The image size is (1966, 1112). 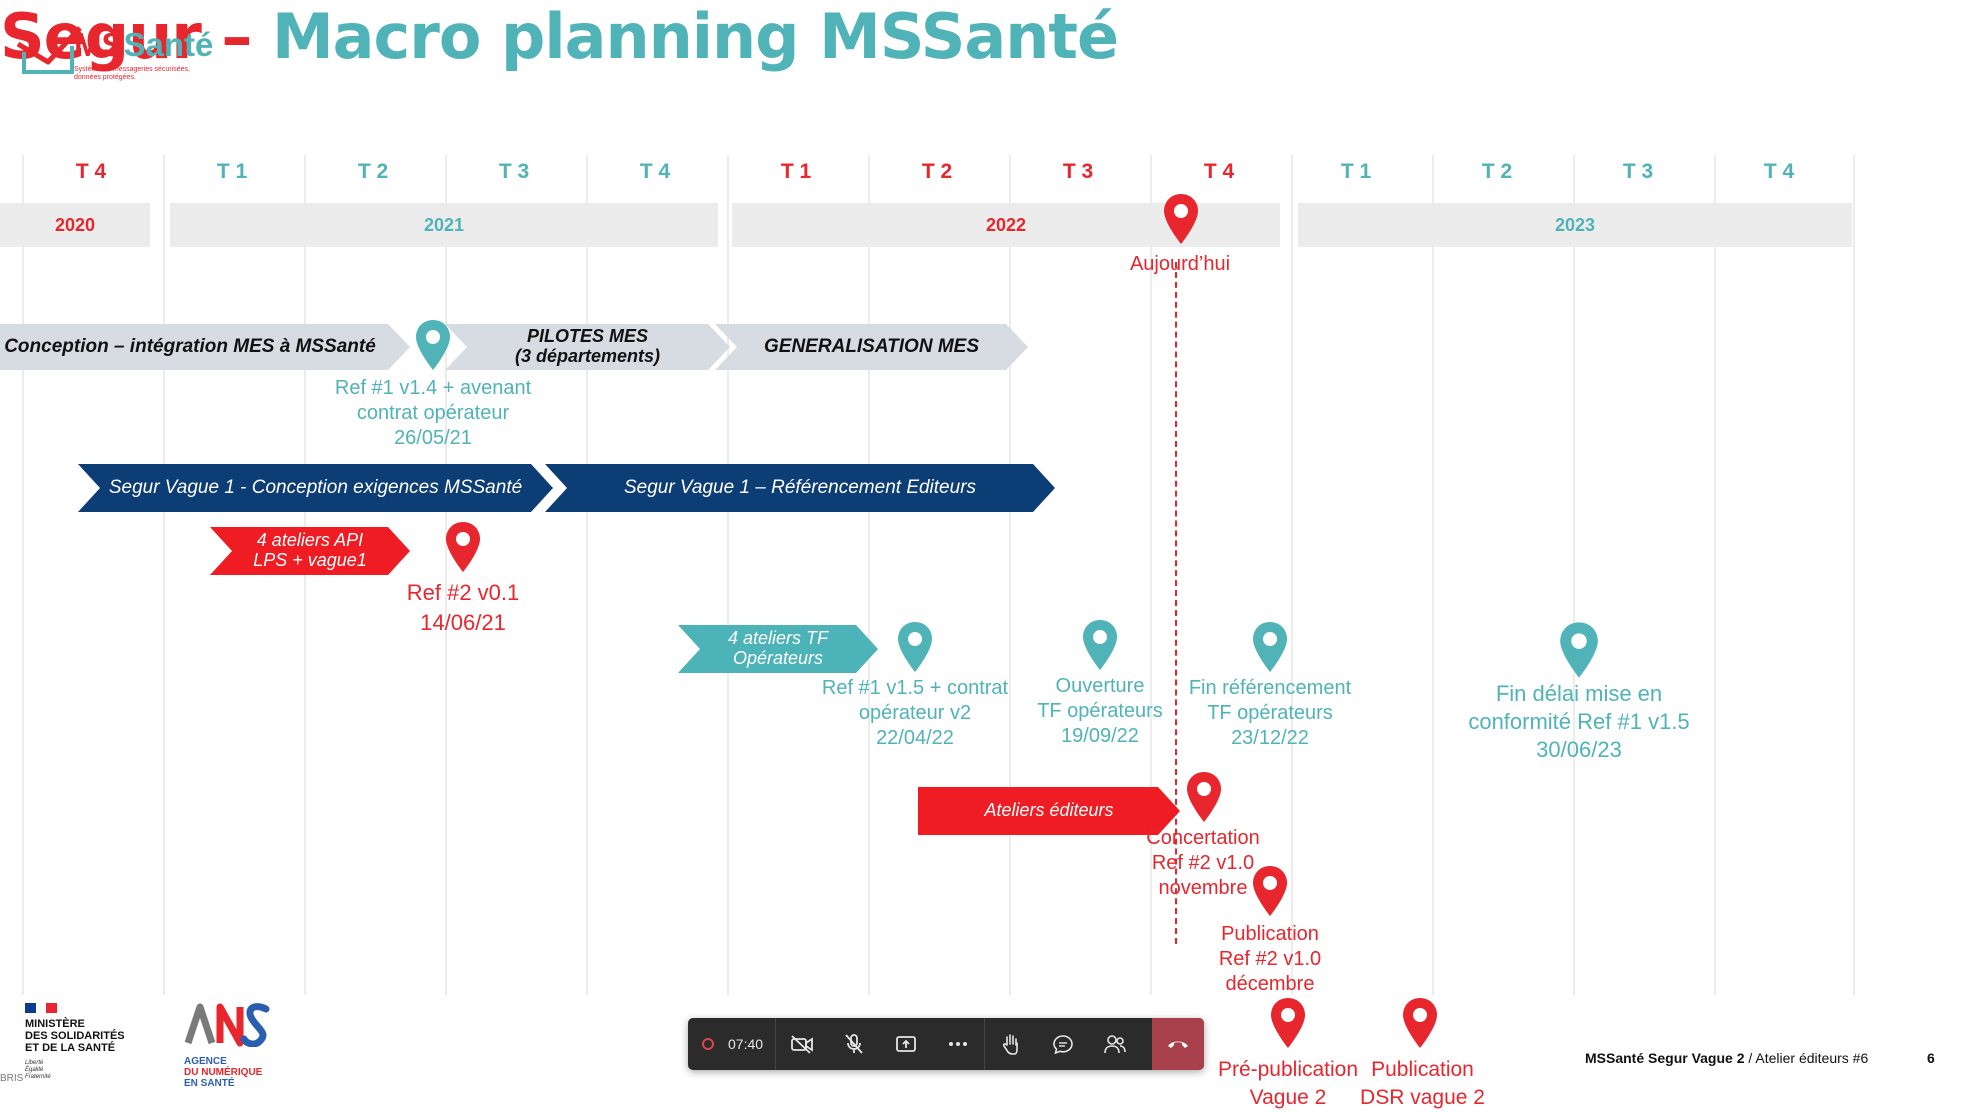 I want to click on milestone-line: Fin délai mise en, so click(x=1579, y=693).